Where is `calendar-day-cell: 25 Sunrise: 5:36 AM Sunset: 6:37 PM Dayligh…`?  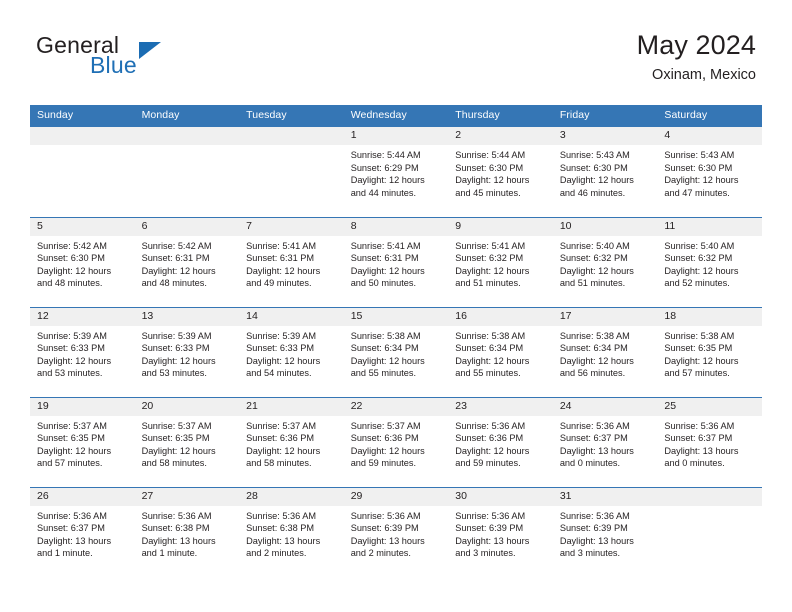 calendar-day-cell: 25 Sunrise: 5:36 AM Sunset: 6:37 PM Dayligh… is located at coordinates (709, 441).